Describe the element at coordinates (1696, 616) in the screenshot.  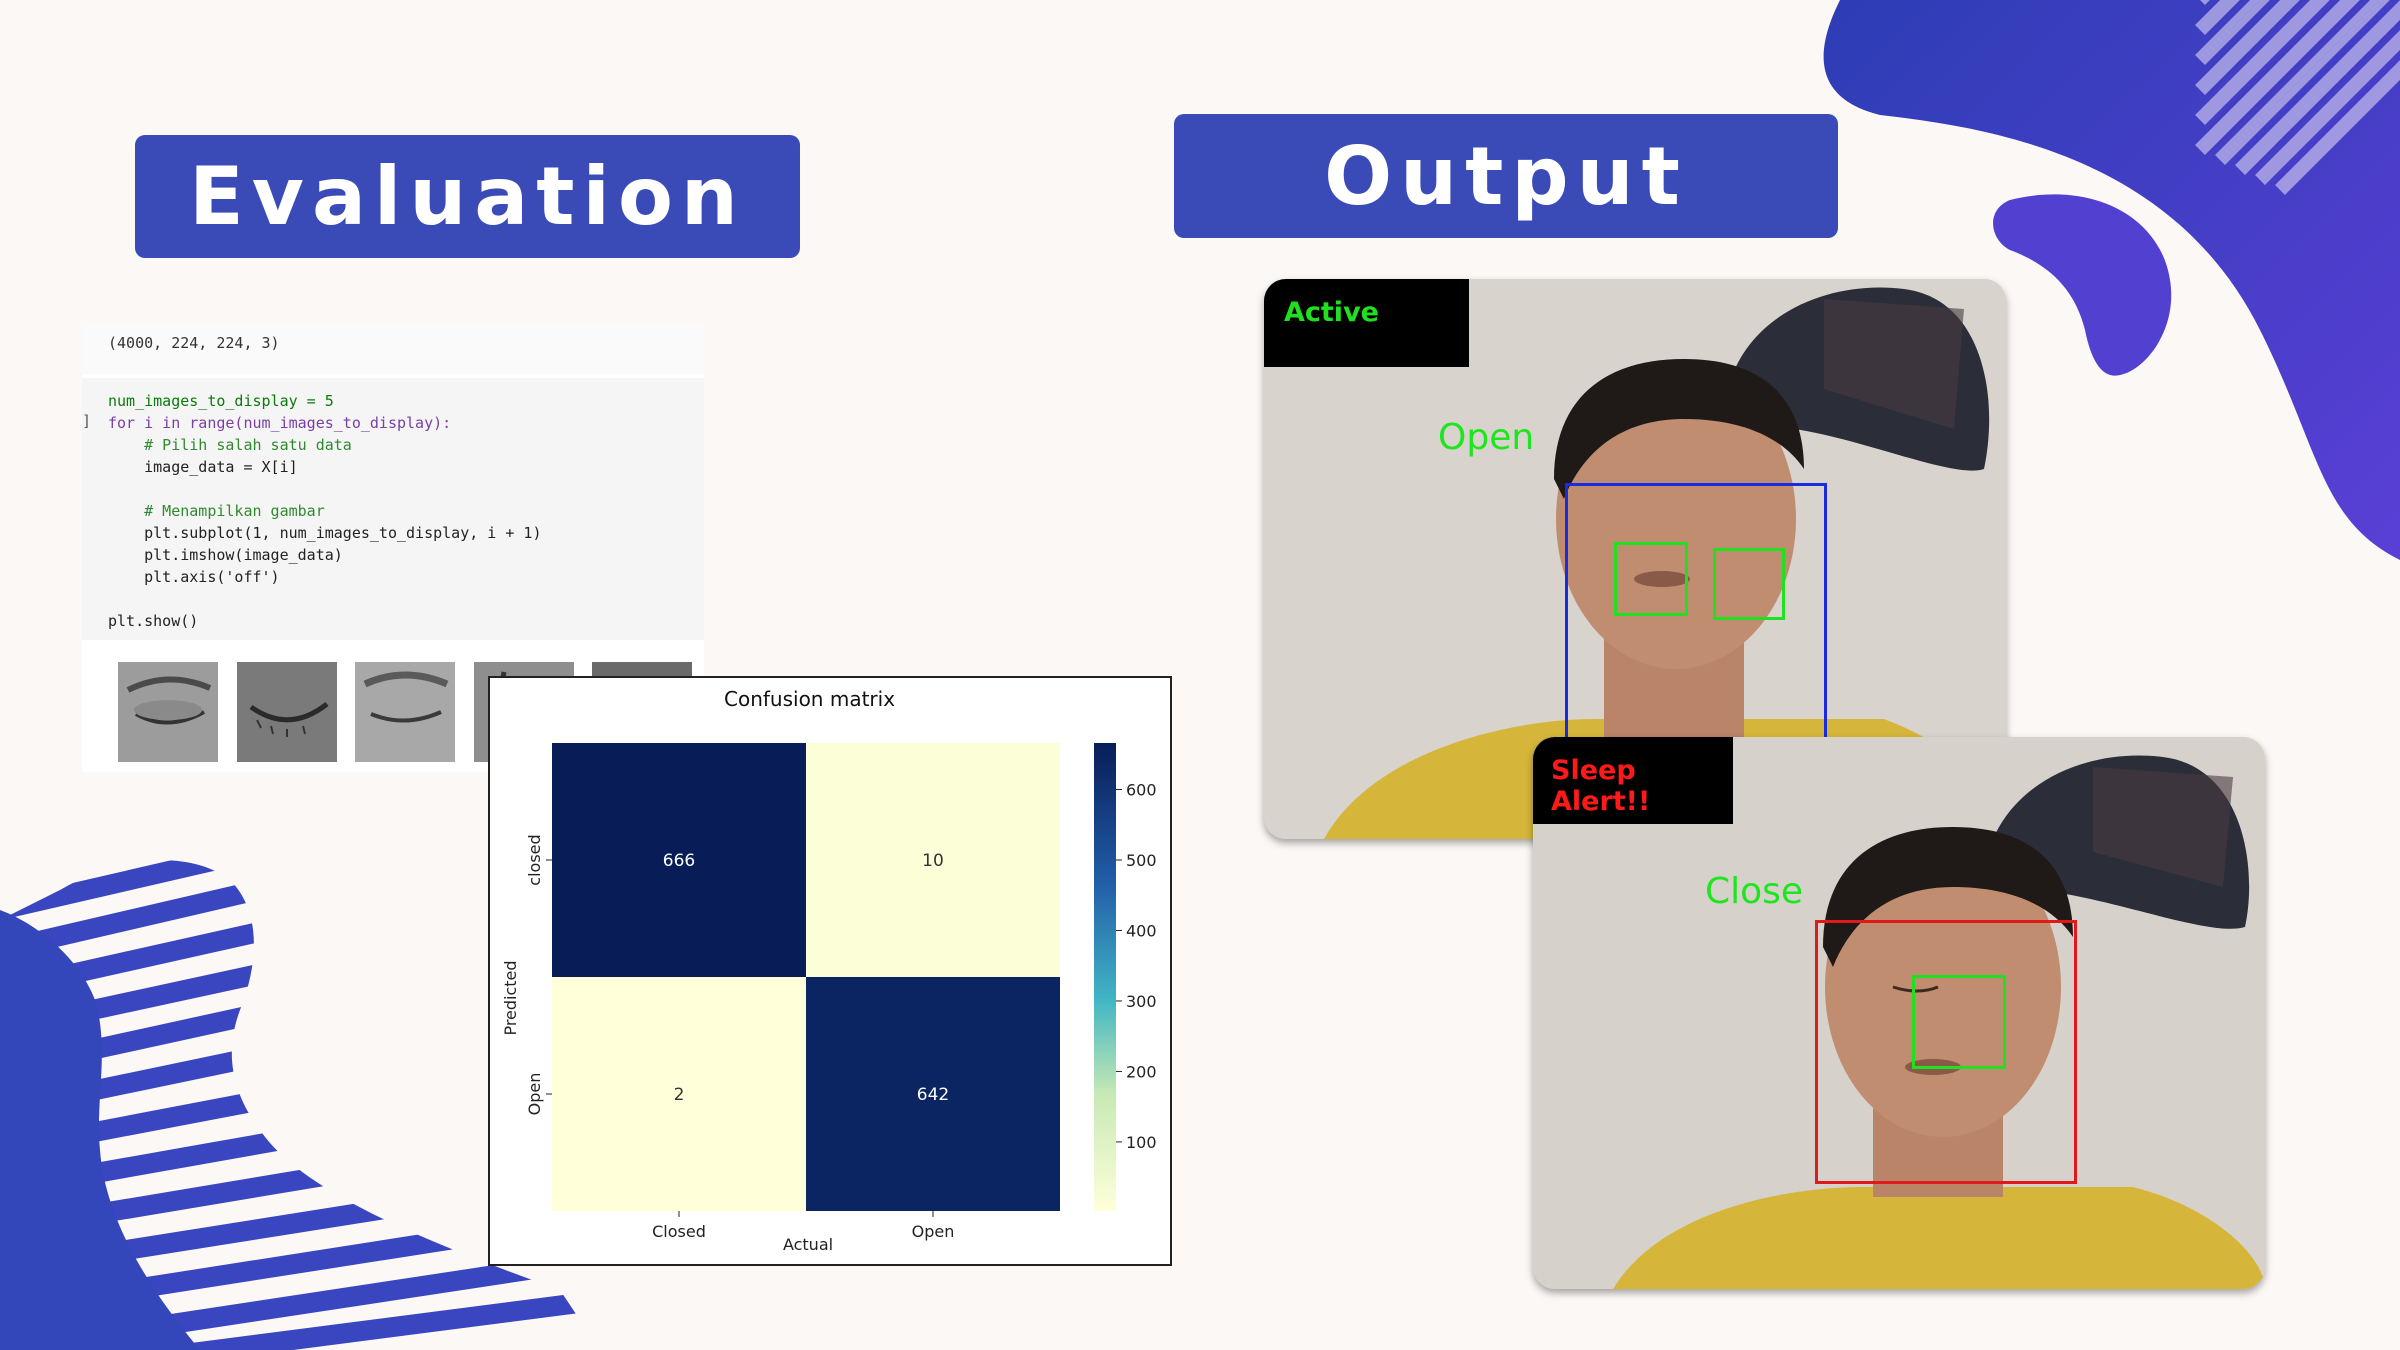
I see `face-box-active` at that location.